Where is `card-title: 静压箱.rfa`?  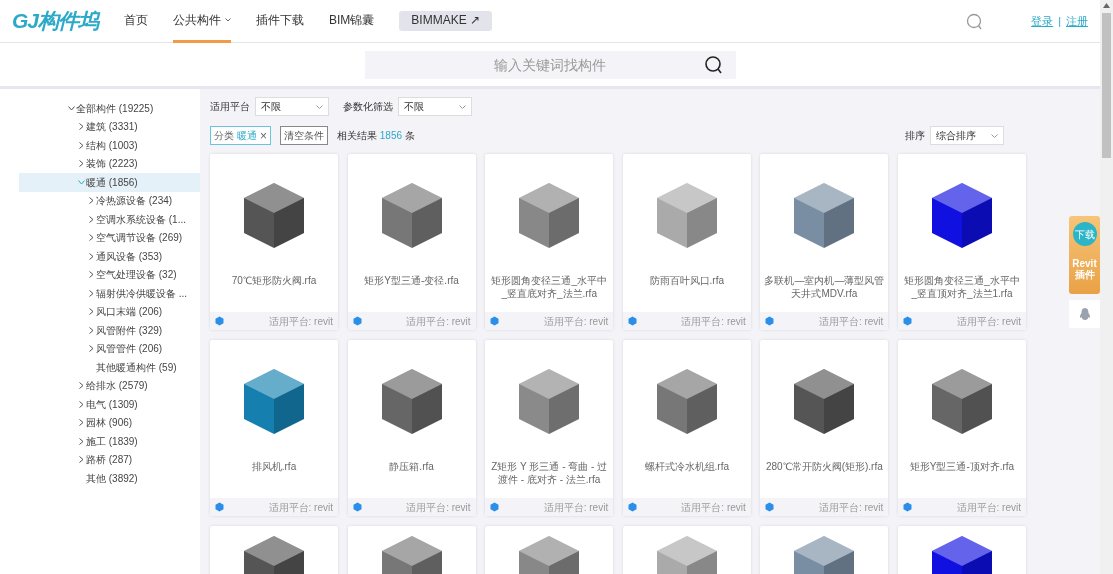 card-title: 静压箱.rfa is located at coordinates (411, 467).